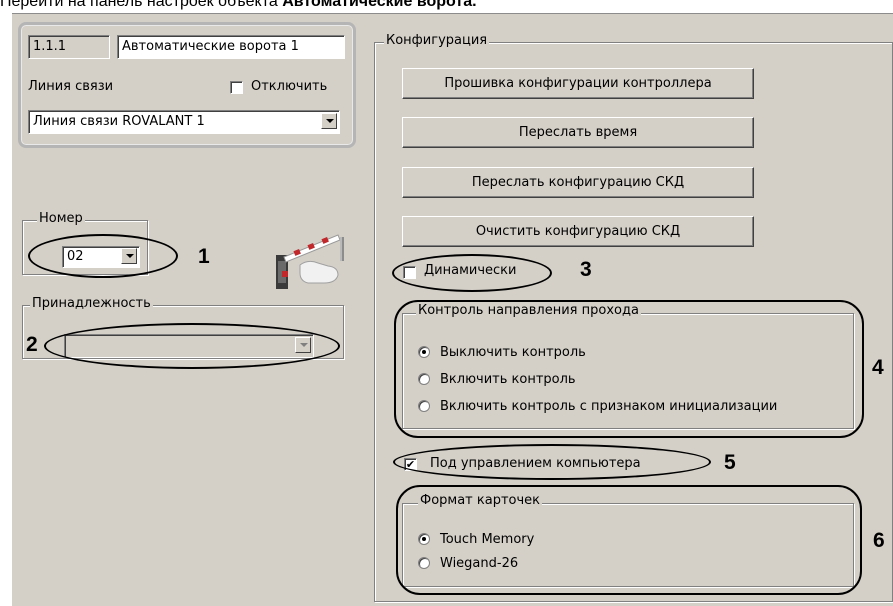  I want to click on send-time-button: Переслать время, so click(578, 132).